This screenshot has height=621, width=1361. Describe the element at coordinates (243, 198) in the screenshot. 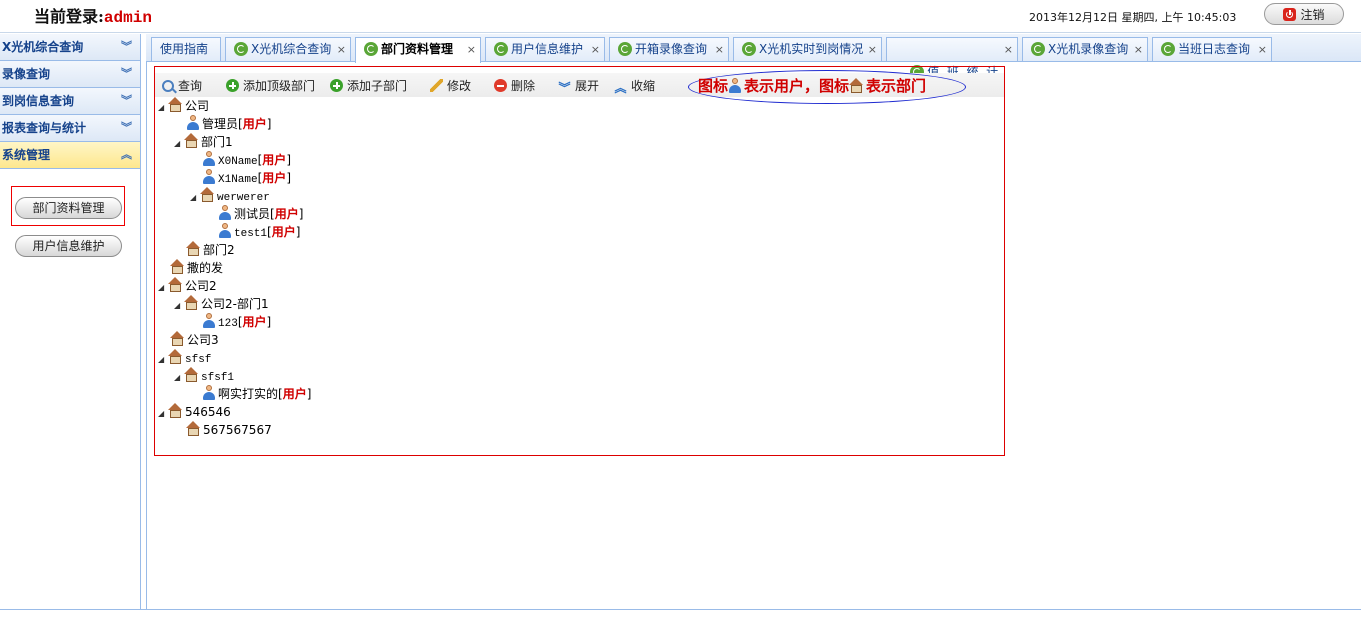

I see `tree-node-label: werwerer` at that location.